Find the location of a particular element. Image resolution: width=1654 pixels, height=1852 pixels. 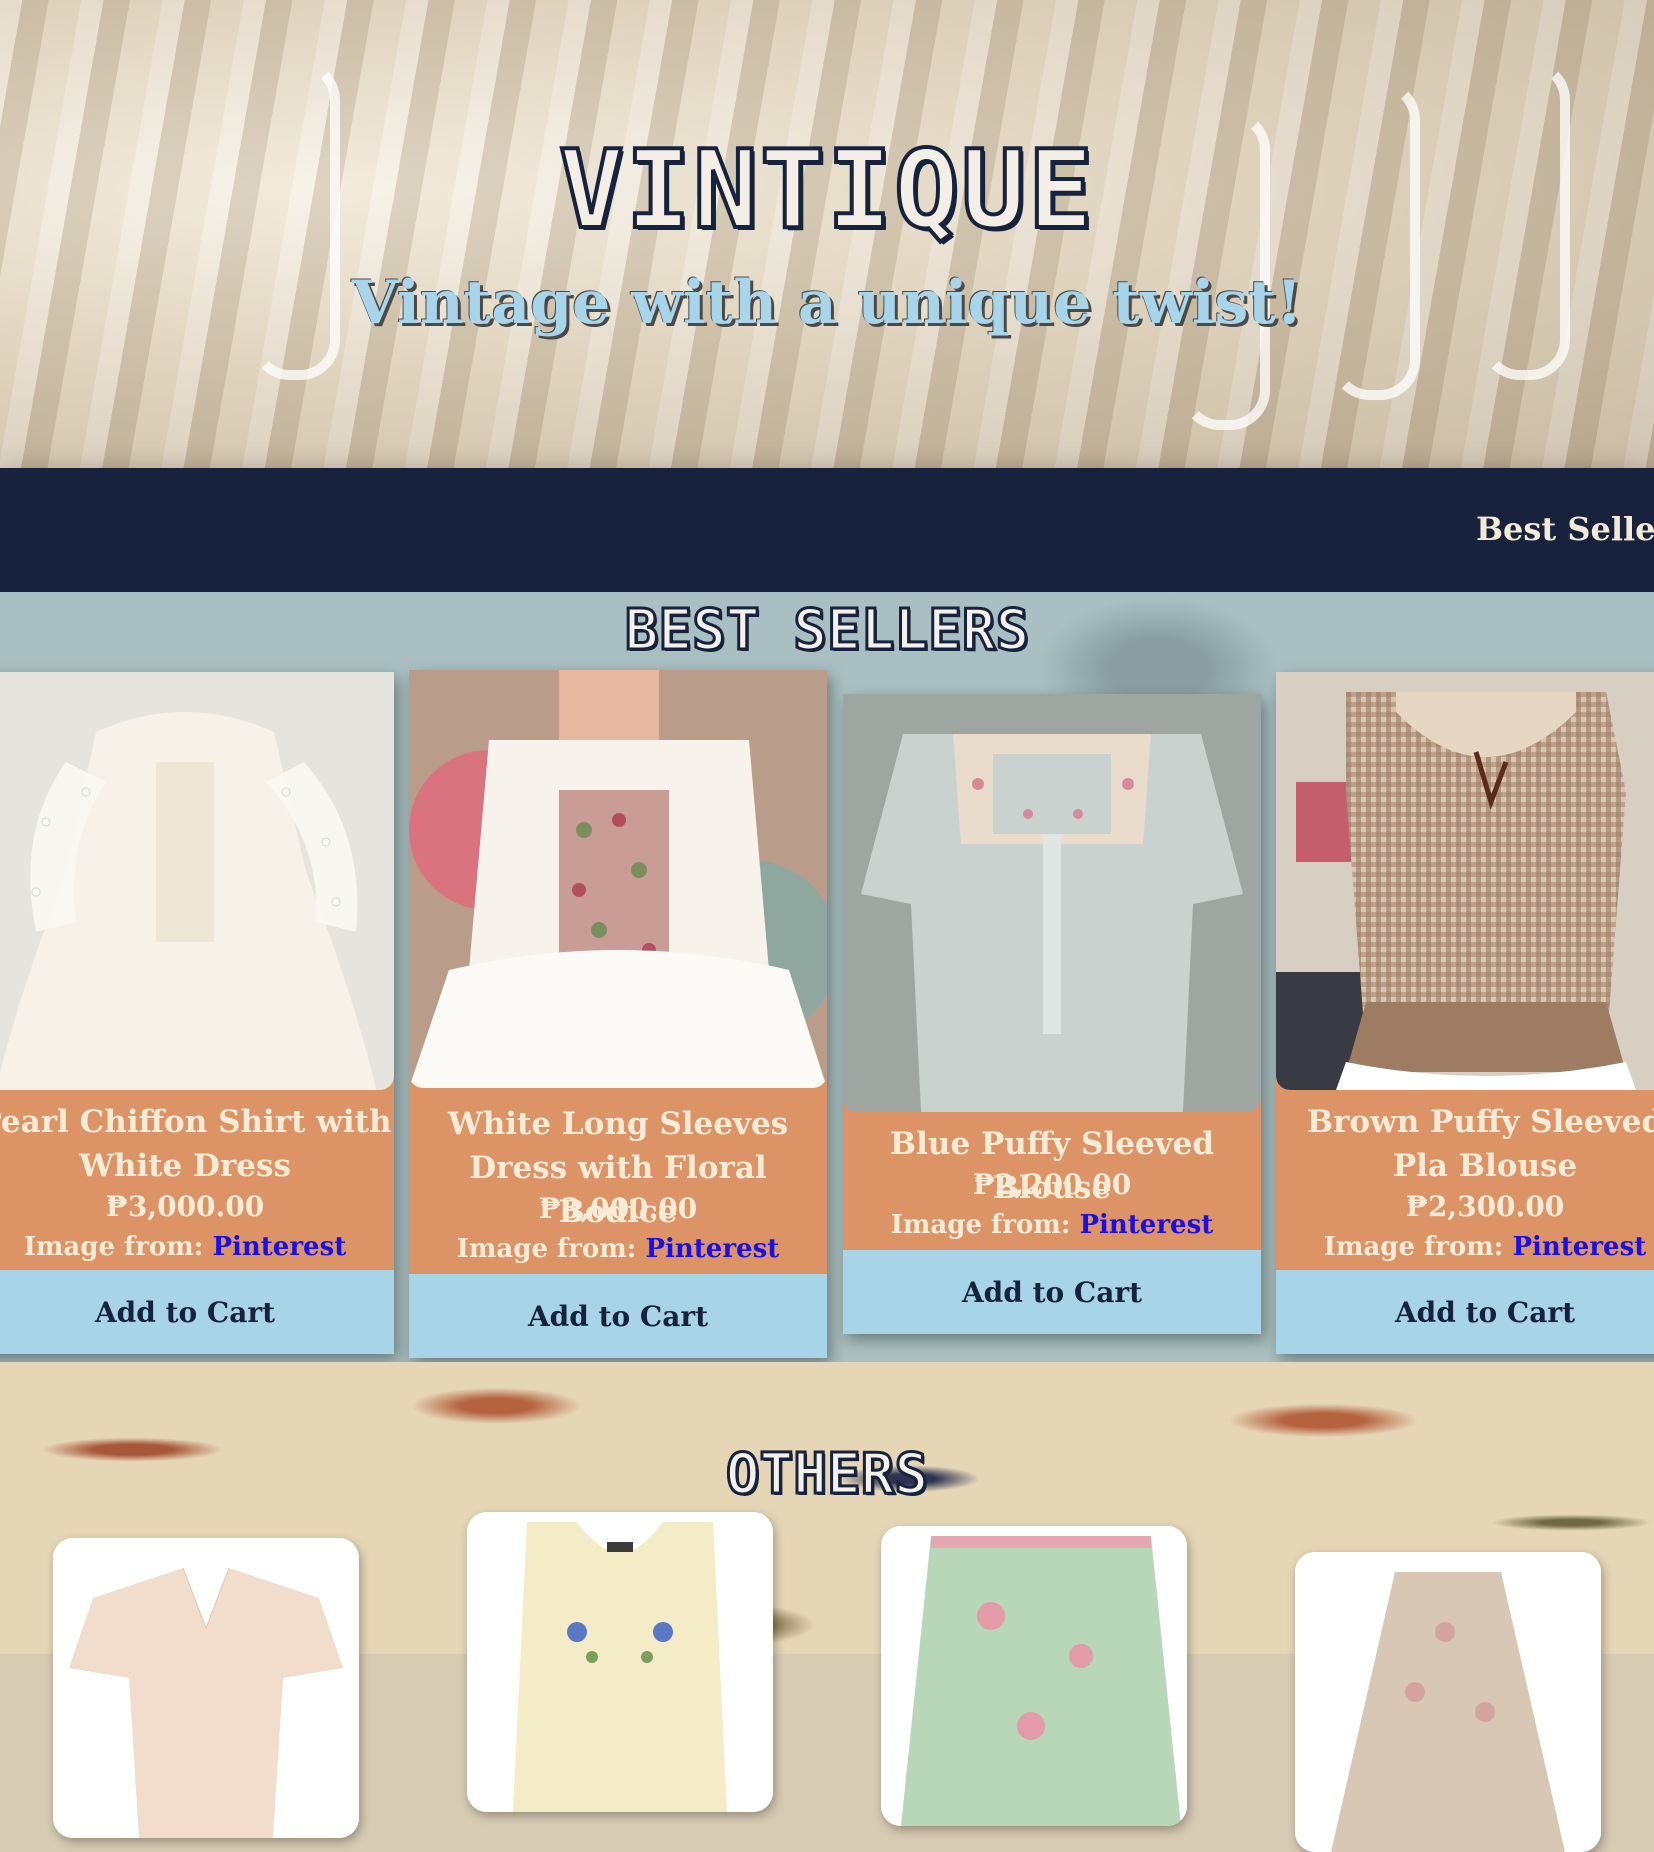

best-sellers-heading: BEST SELLERS is located at coordinates (827, 631).